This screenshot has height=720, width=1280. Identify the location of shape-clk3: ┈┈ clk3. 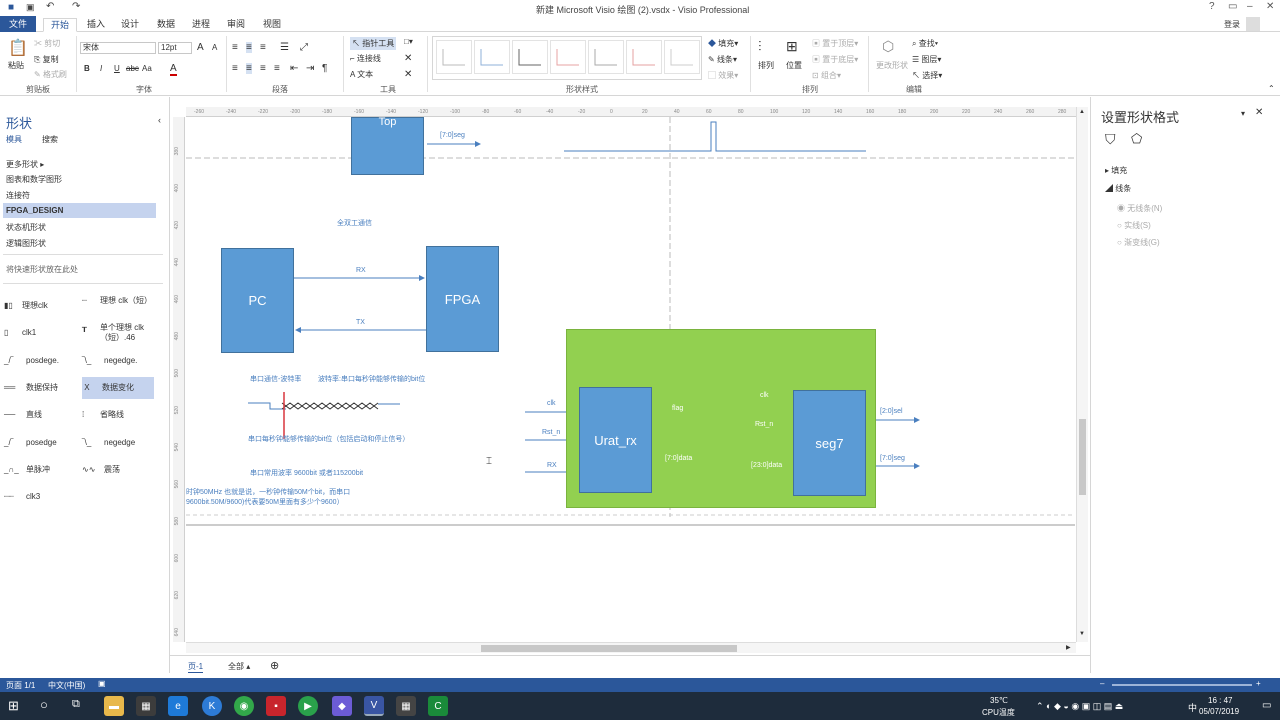
(42, 497).